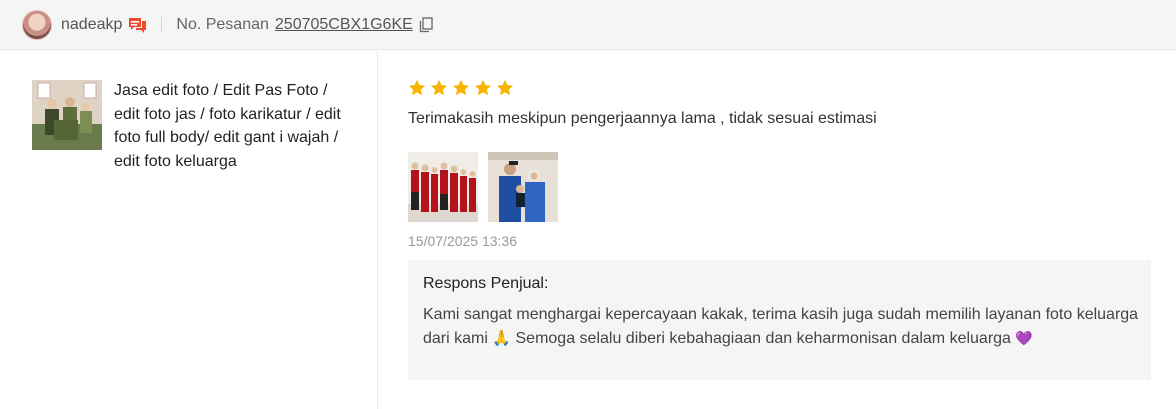 The width and height of the screenshot is (1176, 409). What do you see at coordinates (462, 241) in the screenshot?
I see `review-timestamp: 15/07/2025 13:36` at bounding box center [462, 241].